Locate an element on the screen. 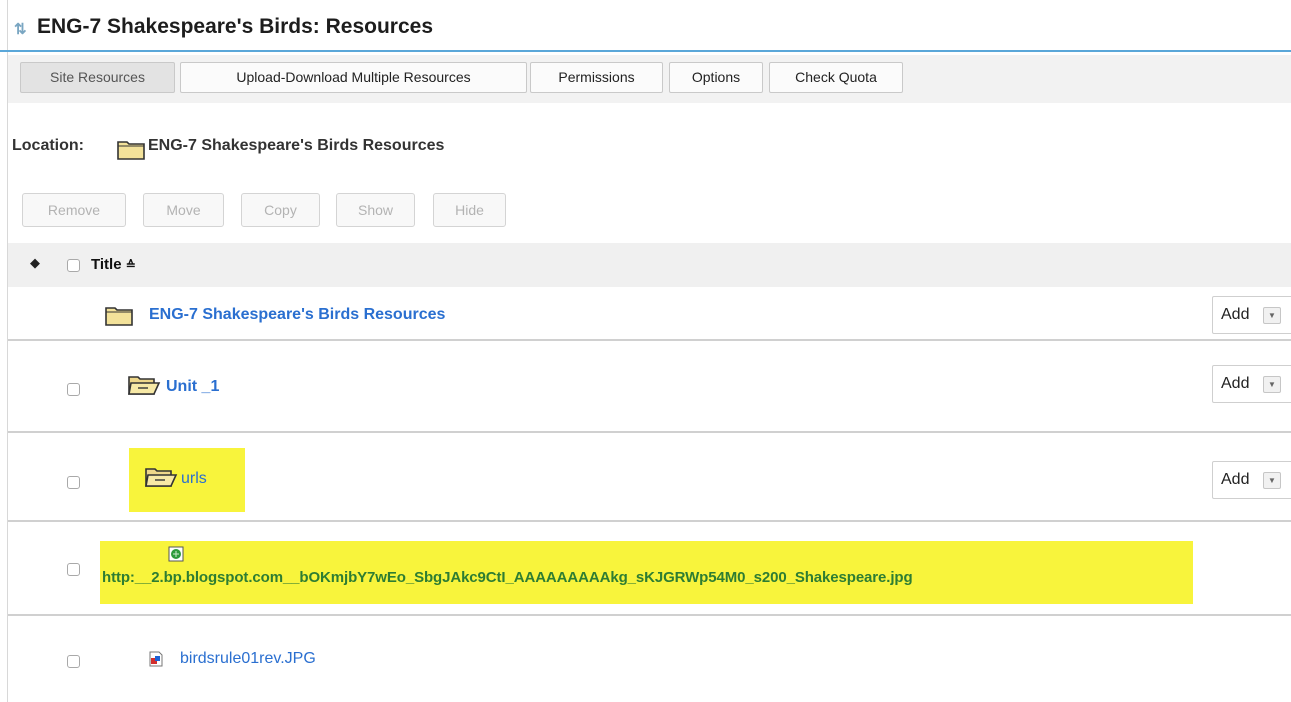 The width and height of the screenshot is (1291, 702). sort-toggle-icon: ◆ is located at coordinates (35, 263).